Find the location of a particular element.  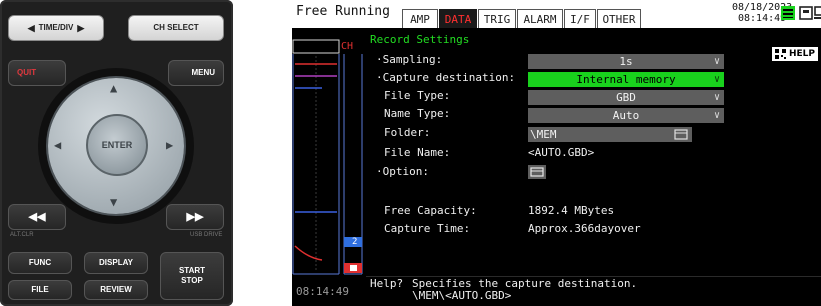

help-button: HELP is located at coordinates (795, 54).